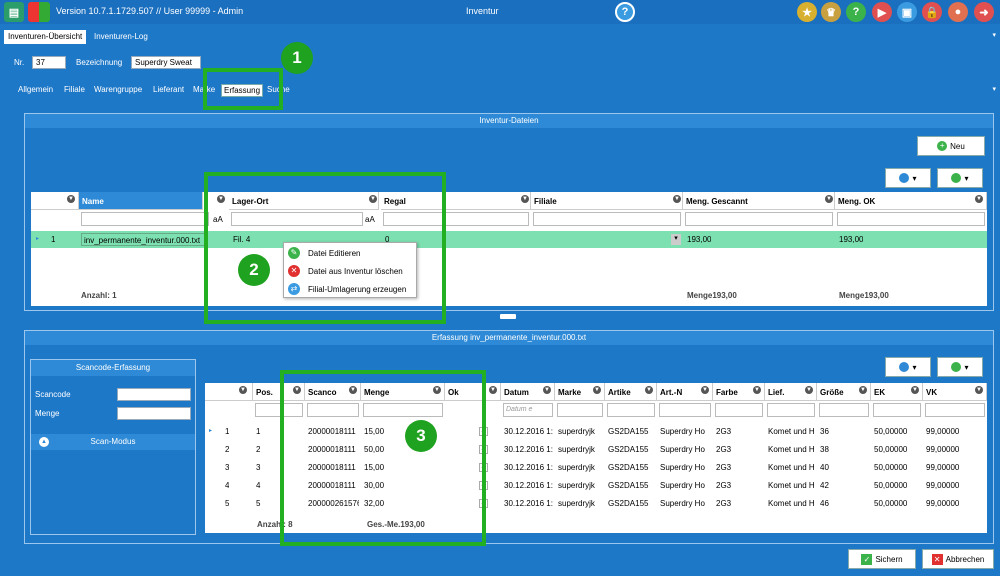 This screenshot has width=1000, height=576. I want to click on subtab-lieferant: Lieferant, so click(168, 89).